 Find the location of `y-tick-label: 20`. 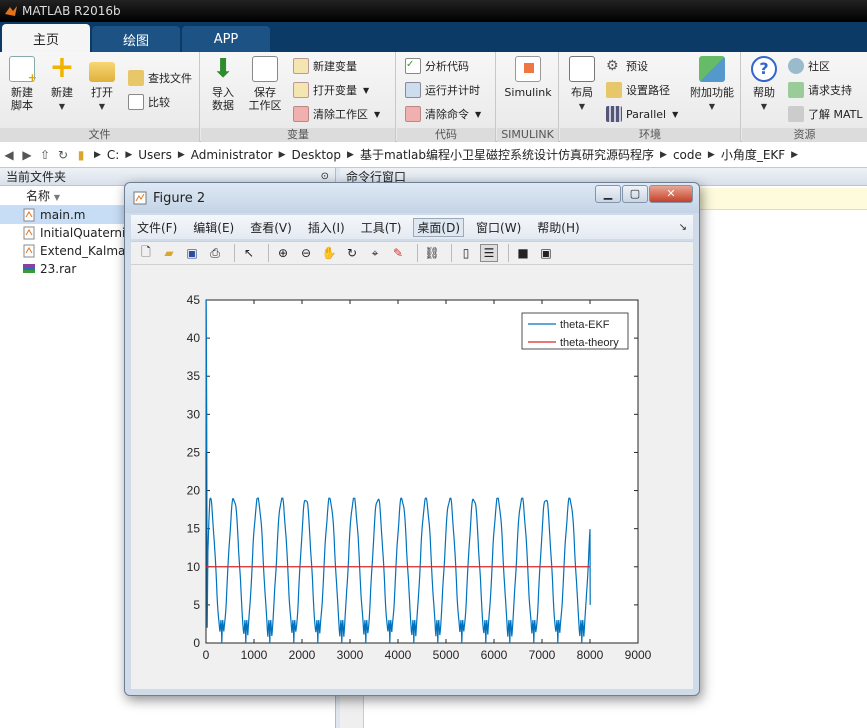

y-tick-label: 20 is located at coordinates (194, 491).